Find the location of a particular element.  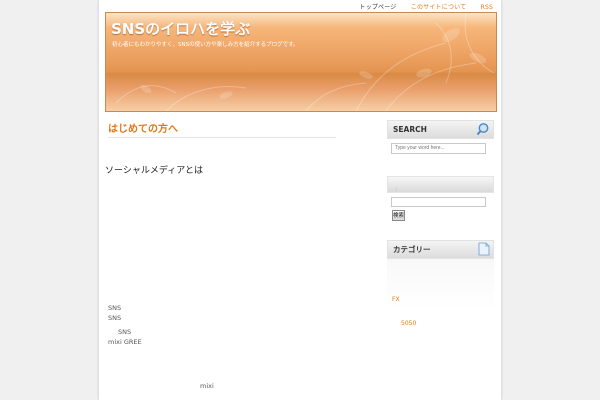

site-title: SNSのイロハを学ぶ is located at coordinates (180, 28).